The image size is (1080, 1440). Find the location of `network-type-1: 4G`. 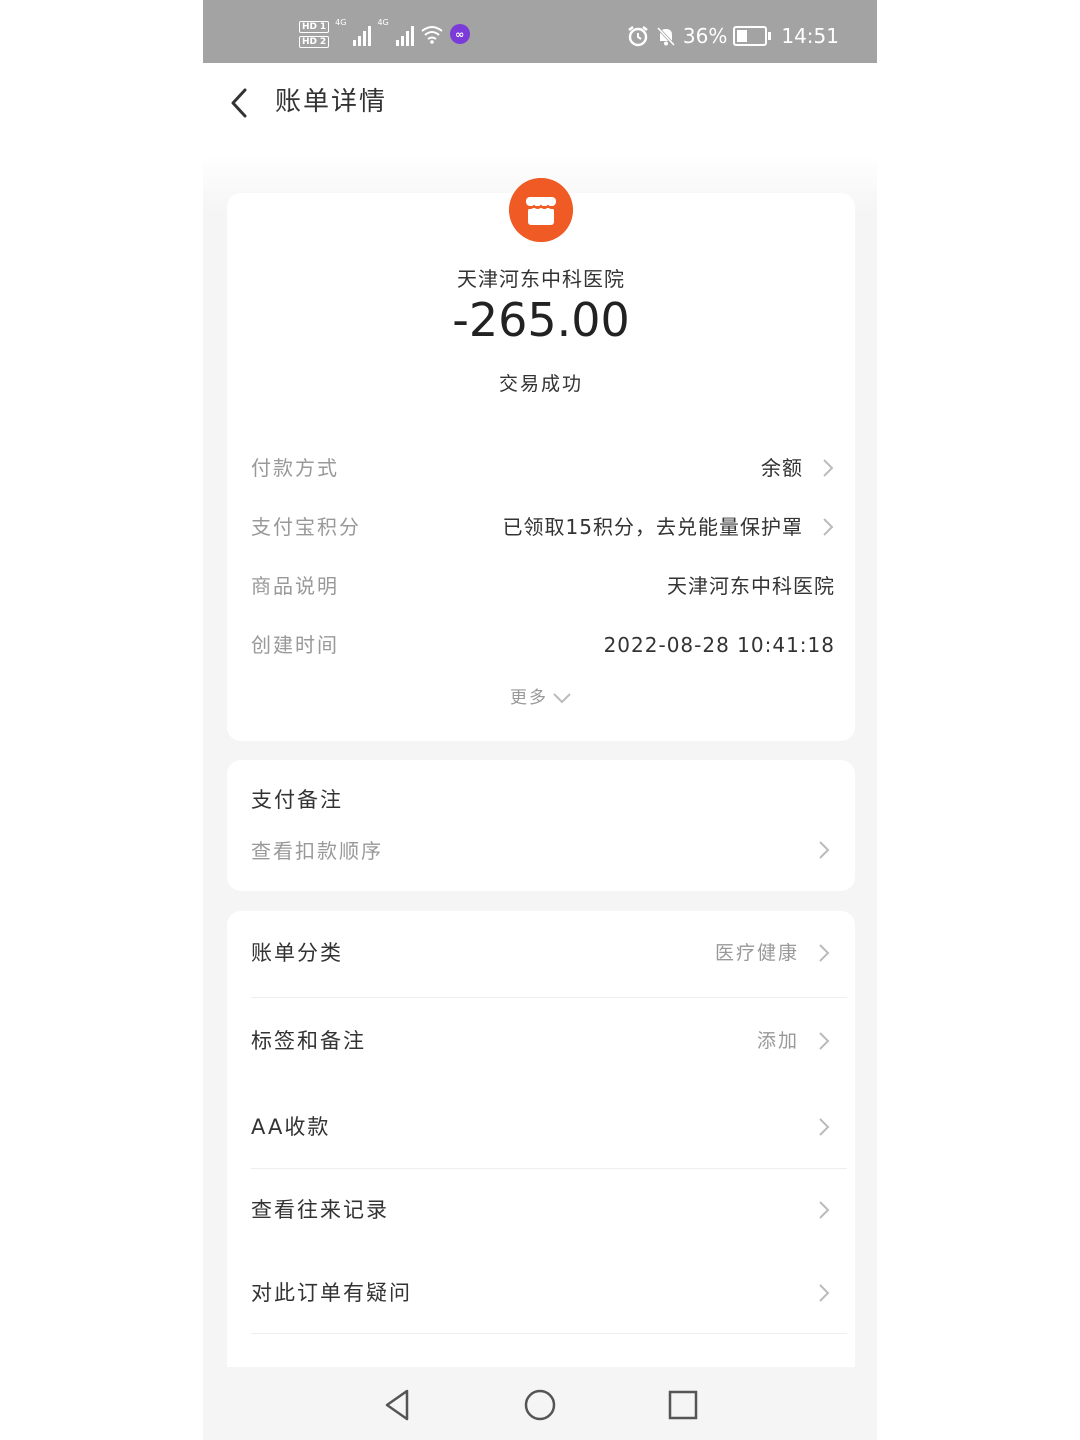

network-type-1: 4G is located at coordinates (341, 22).